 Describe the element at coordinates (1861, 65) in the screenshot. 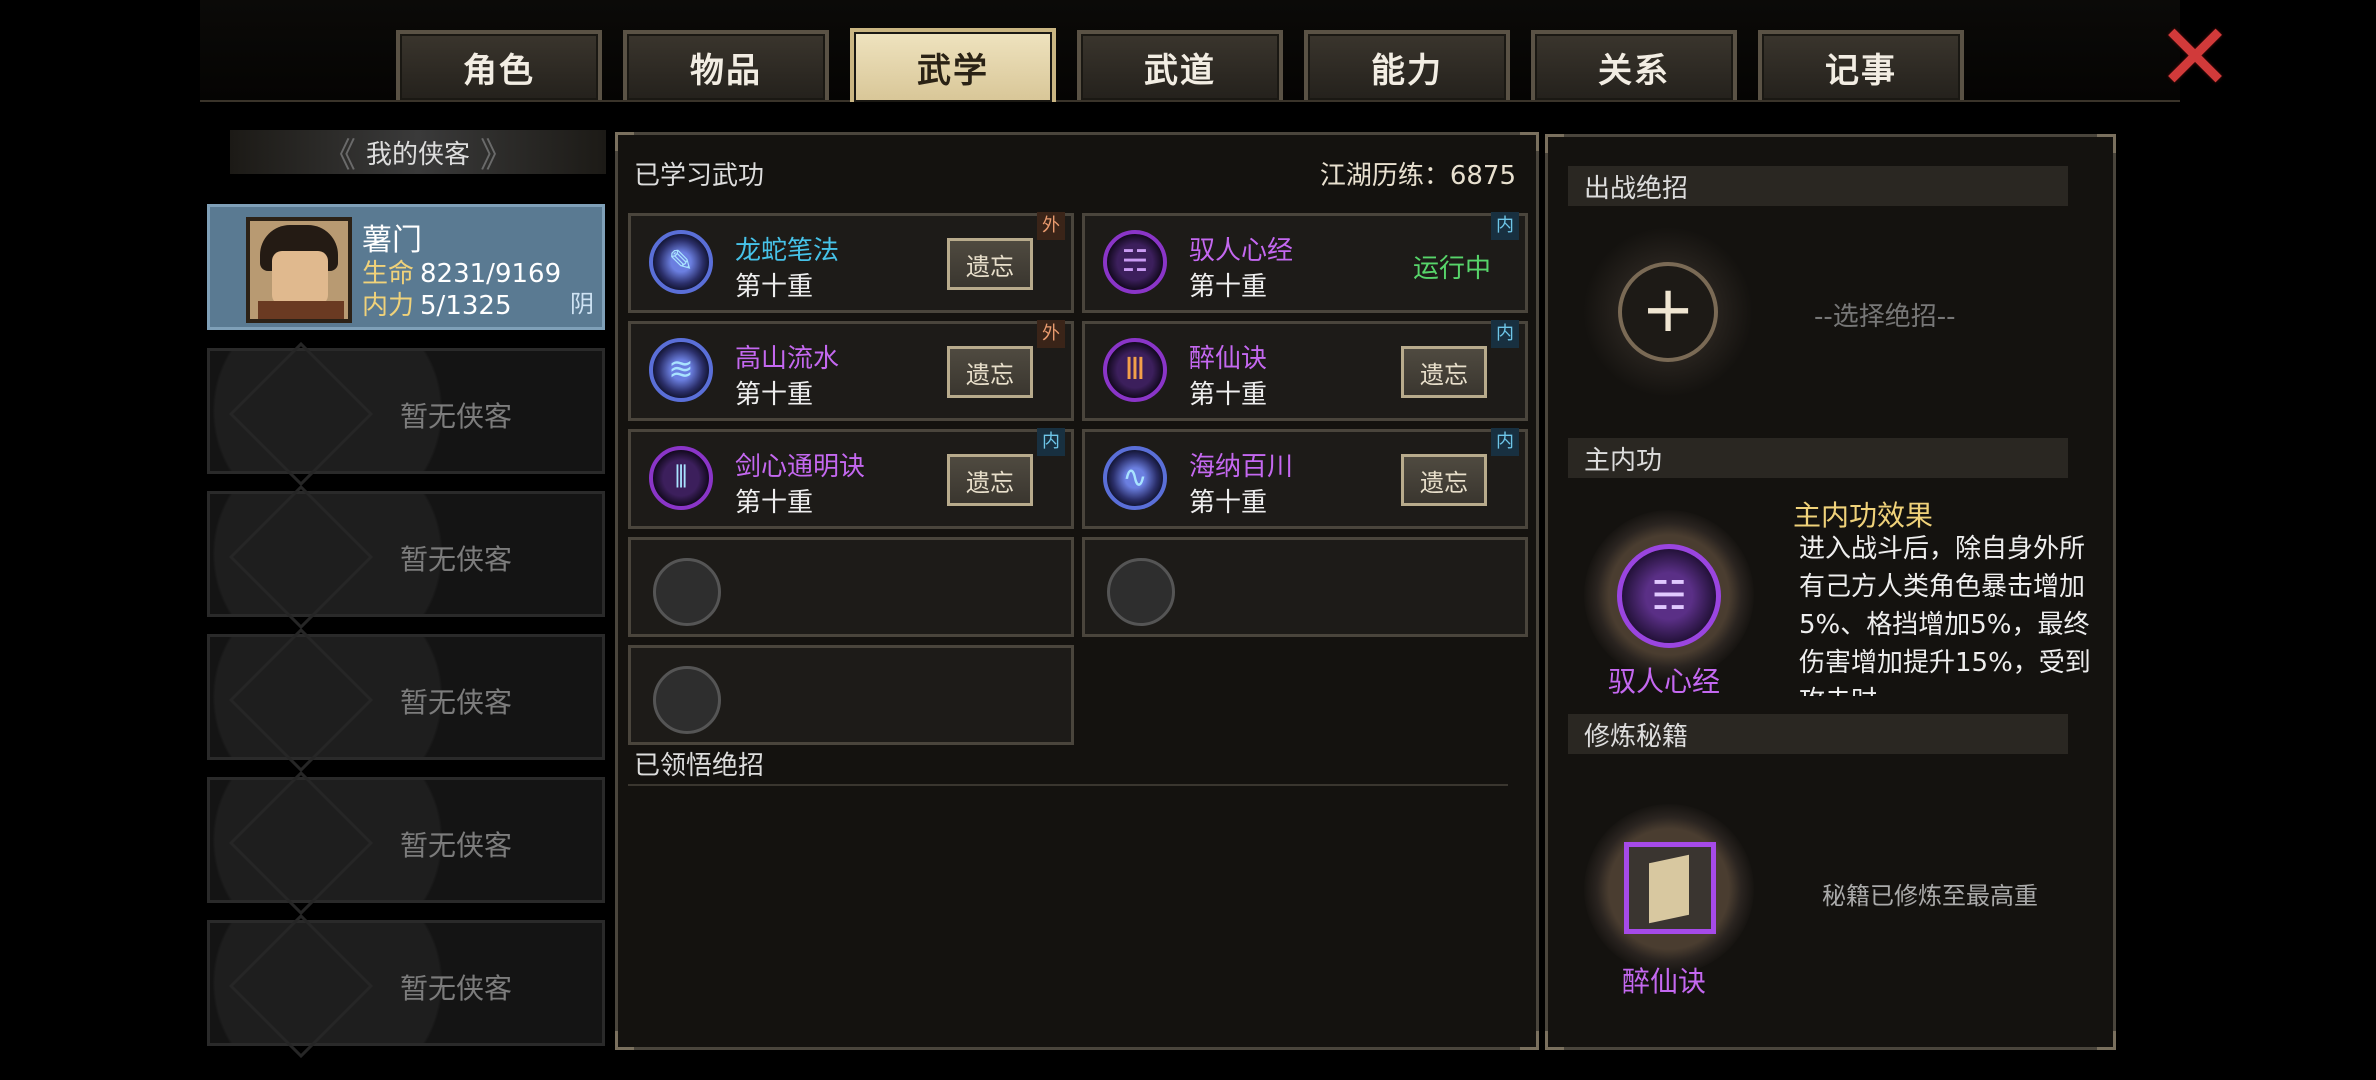

I see `tab-journal: 记事` at that location.